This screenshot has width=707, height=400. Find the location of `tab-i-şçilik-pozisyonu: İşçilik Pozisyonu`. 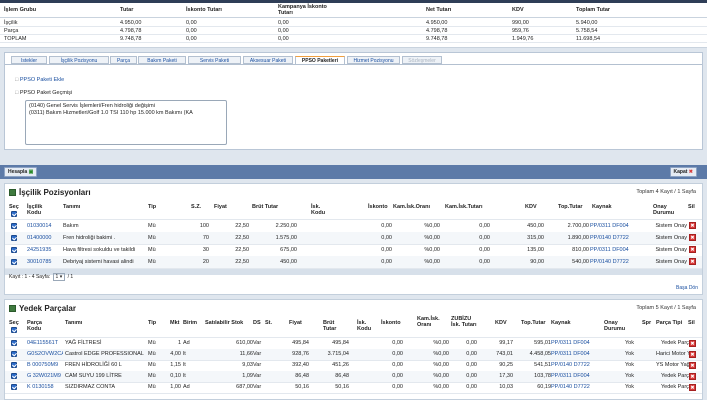

tab-i-şçilik-pozisyonu: İşçilik Pozisyonu is located at coordinates (79, 60).